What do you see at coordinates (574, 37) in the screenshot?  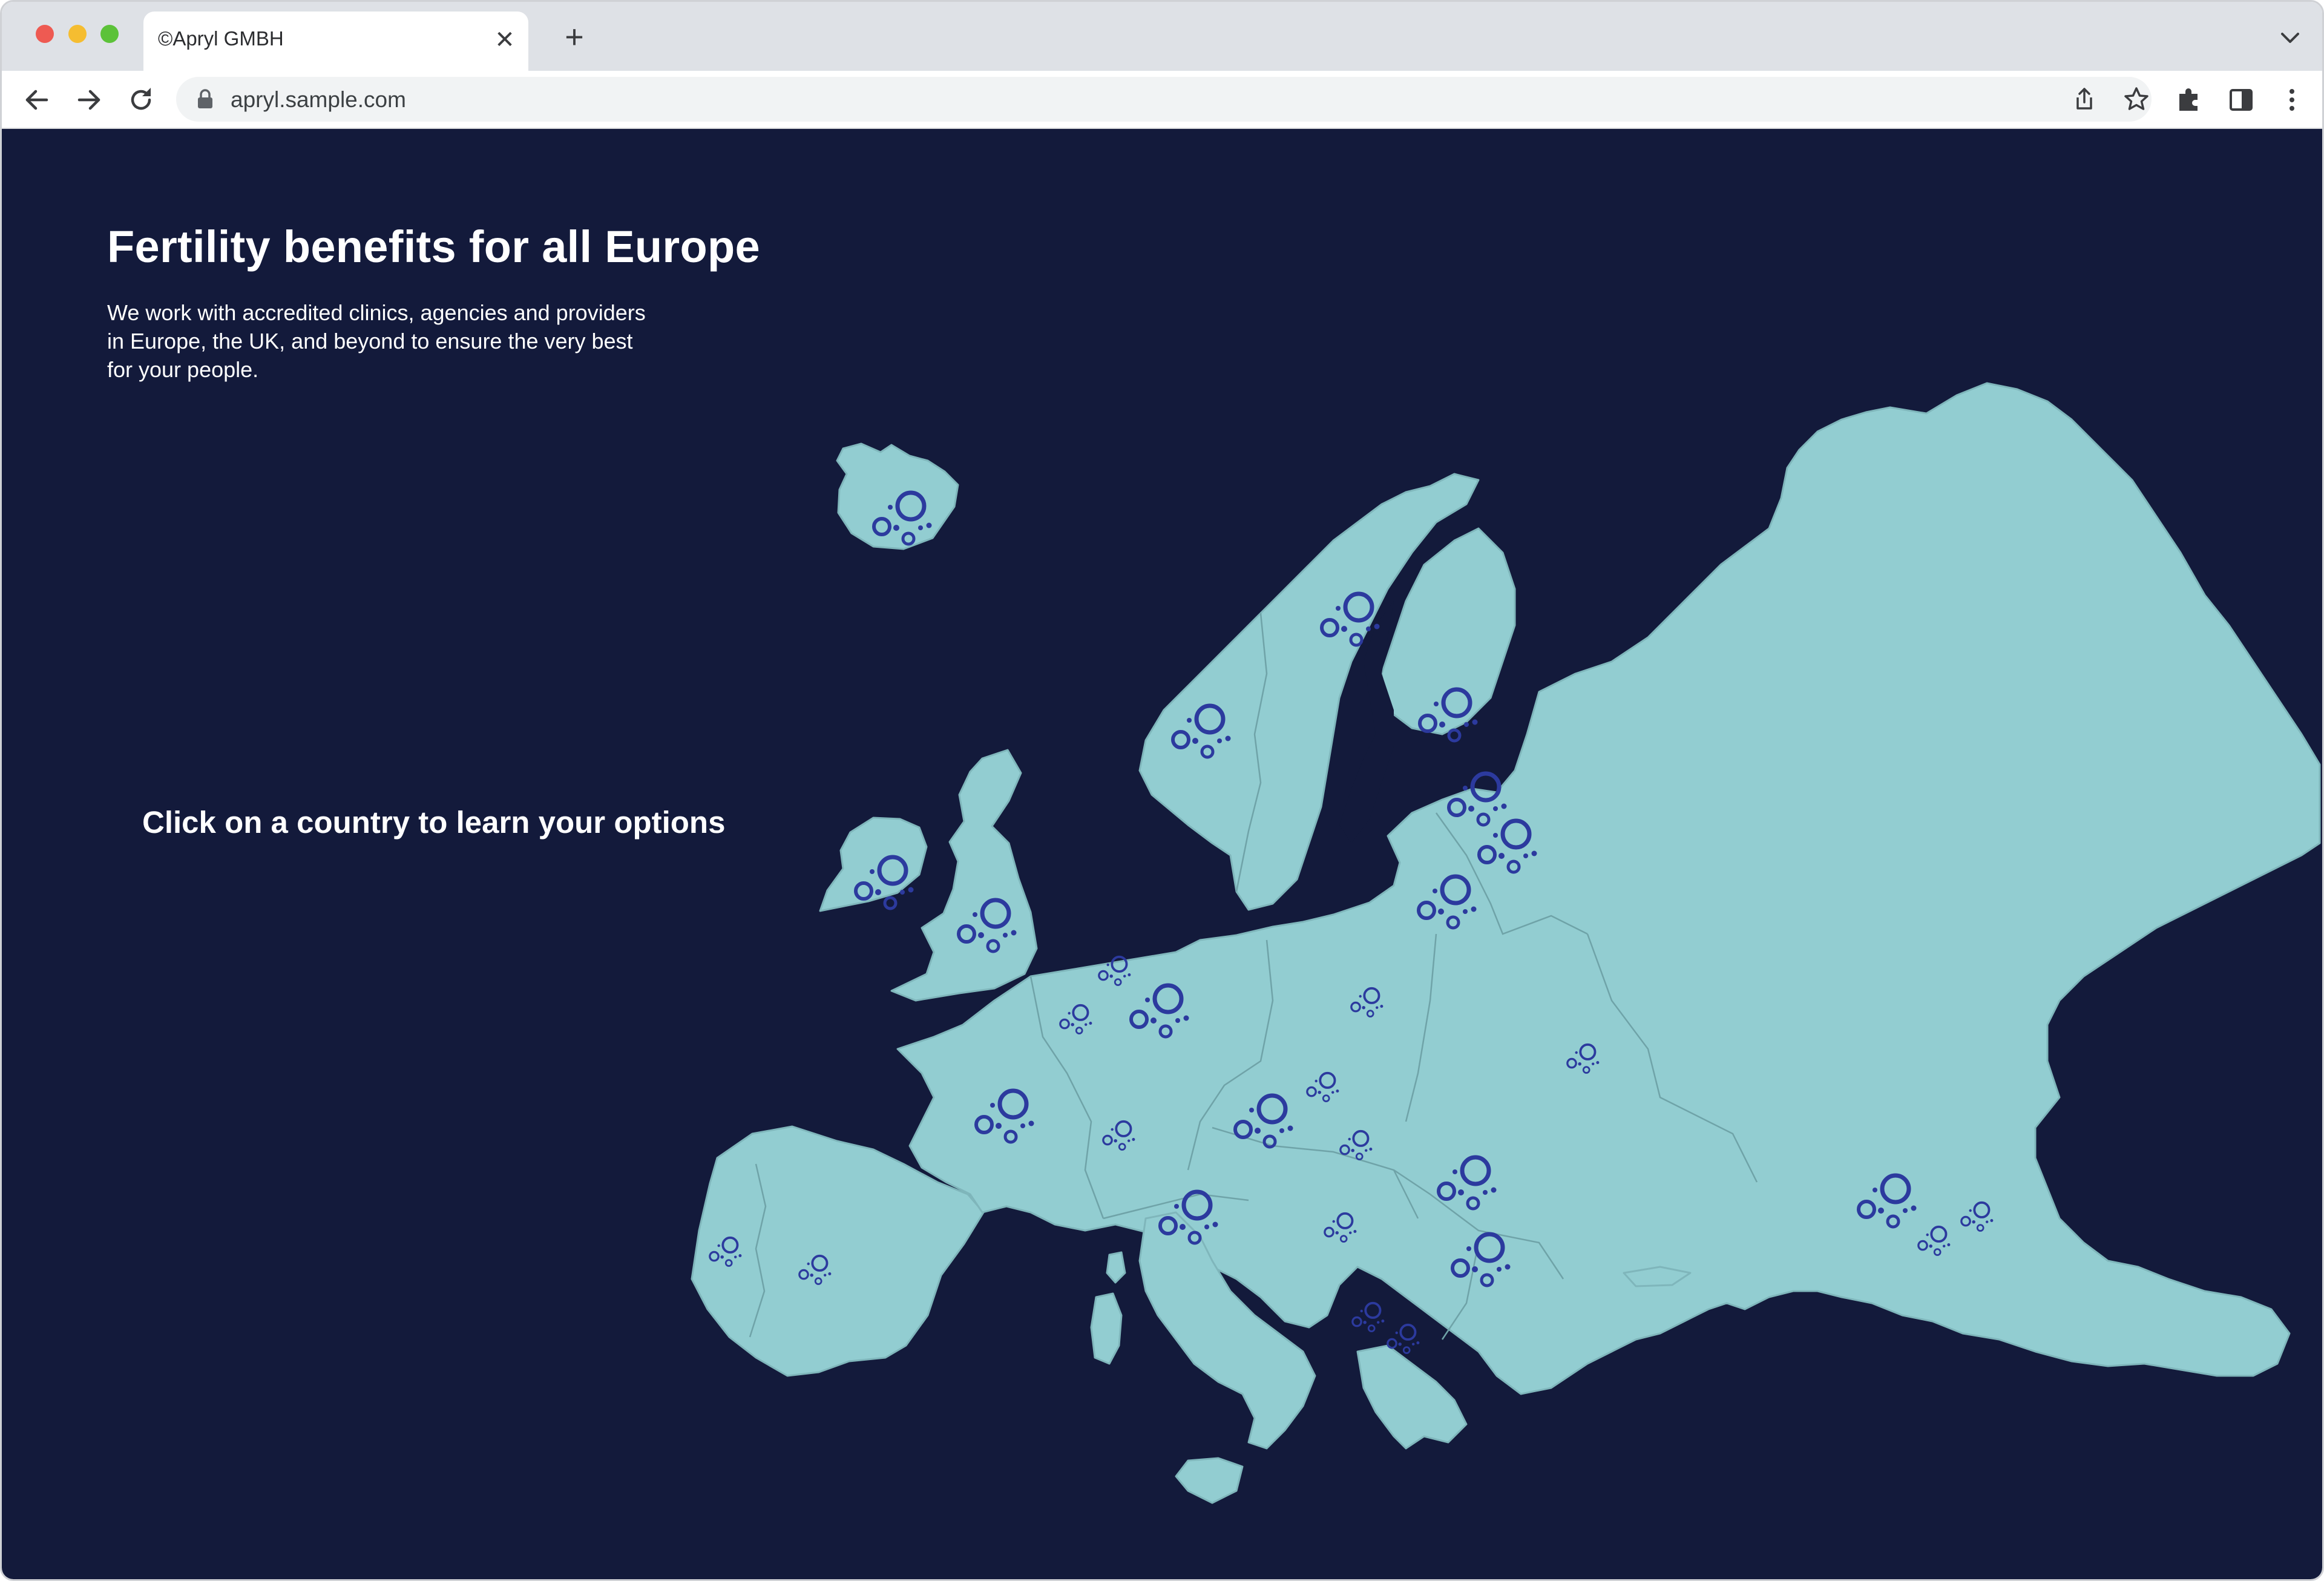 I see `new-tab-button: +` at bounding box center [574, 37].